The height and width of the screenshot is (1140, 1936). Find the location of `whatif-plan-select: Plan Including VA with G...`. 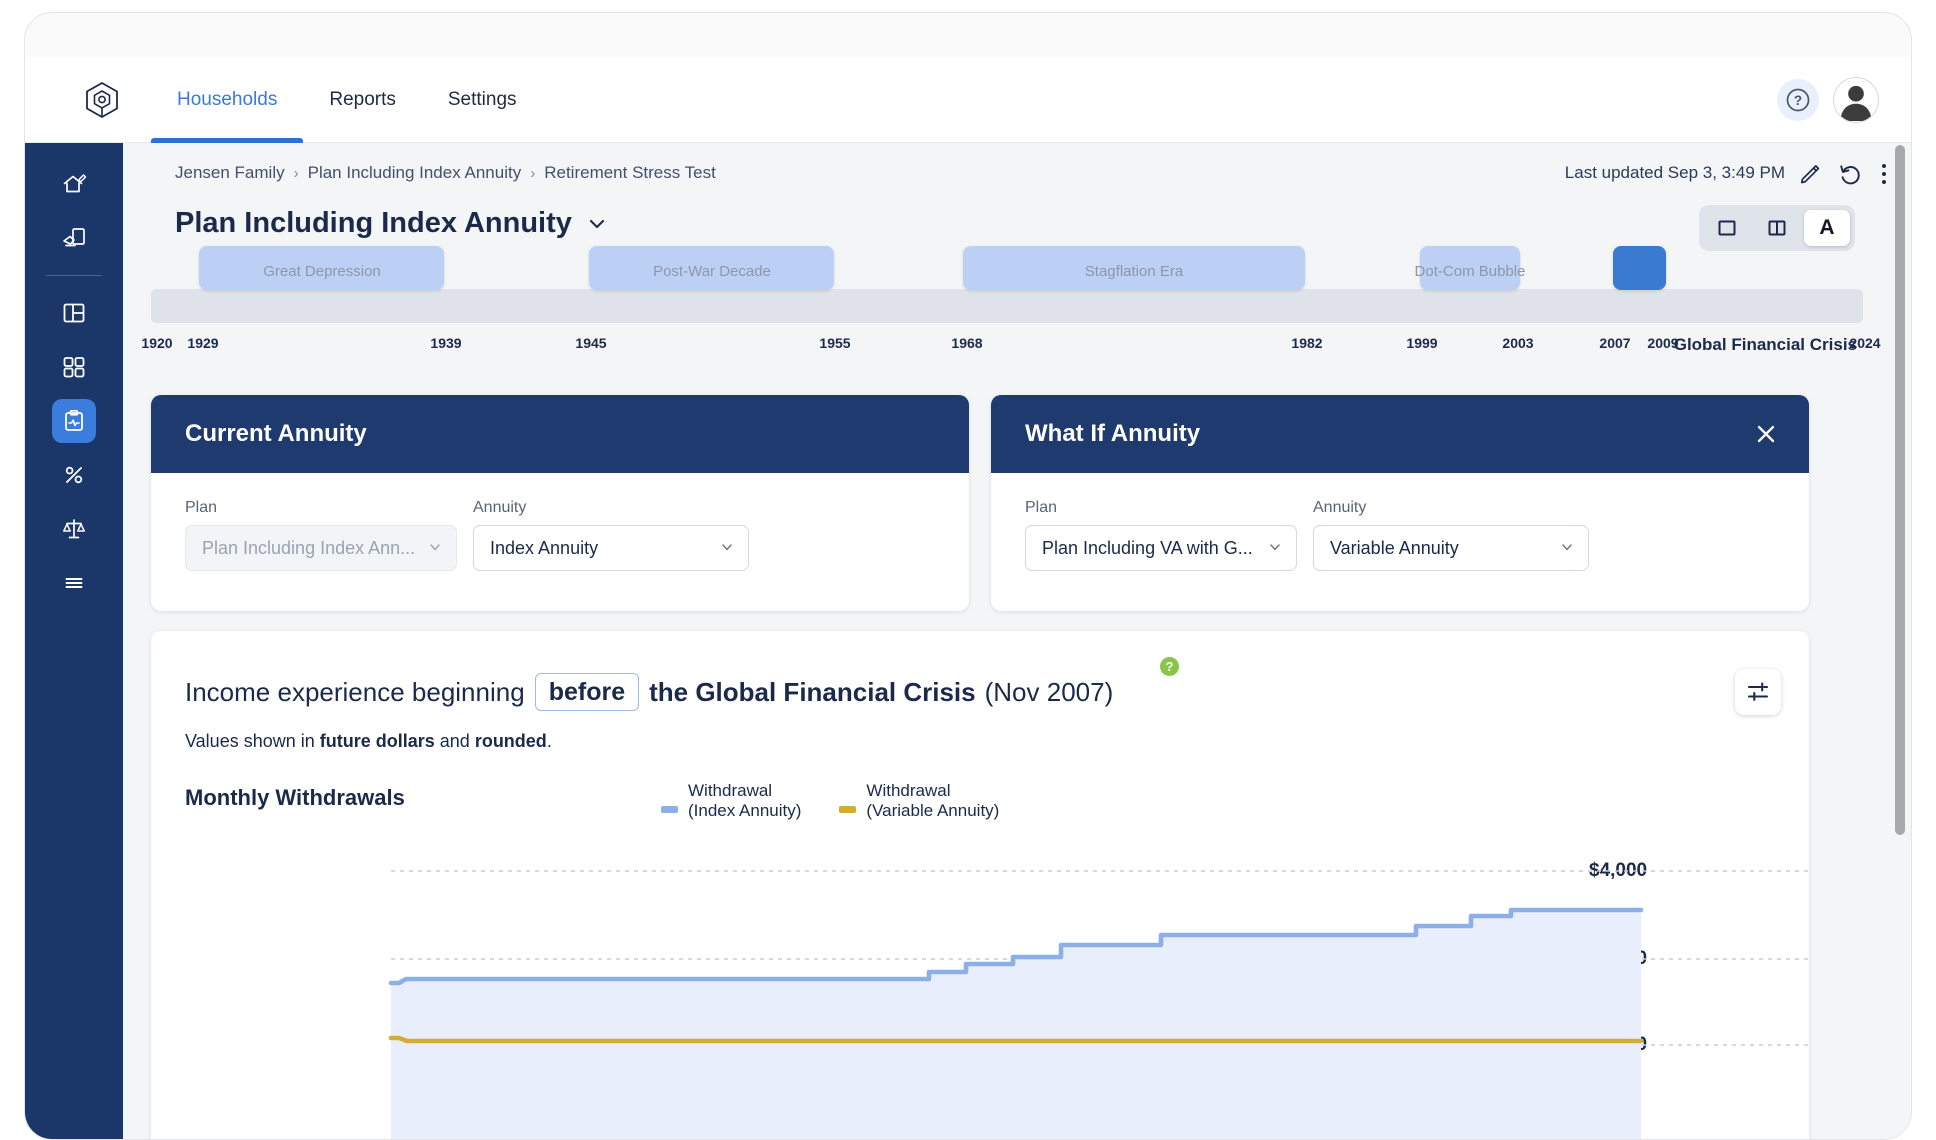

whatif-plan-select: Plan Including VA with G... is located at coordinates (1161, 548).